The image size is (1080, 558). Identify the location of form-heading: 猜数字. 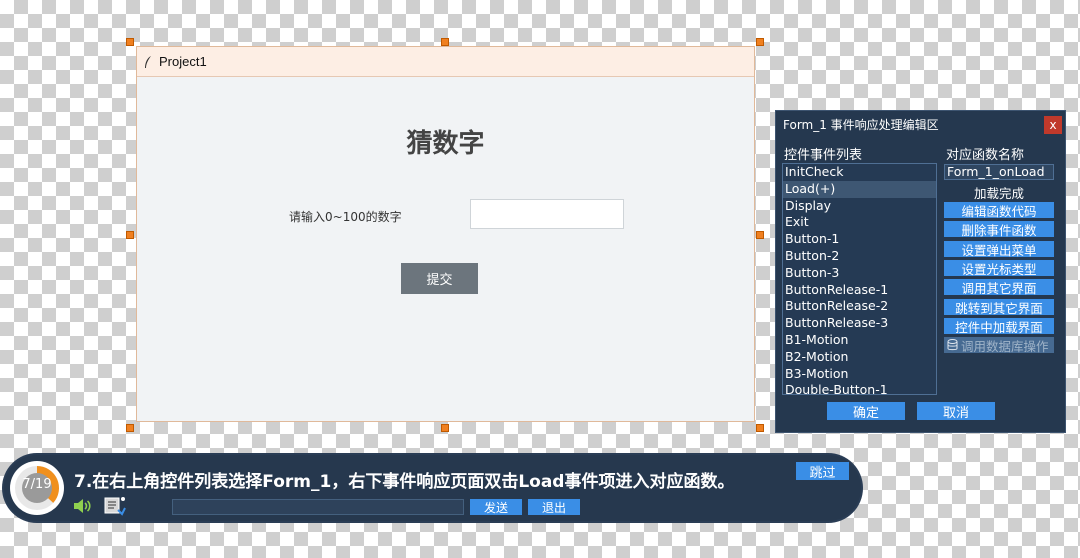
(445, 144).